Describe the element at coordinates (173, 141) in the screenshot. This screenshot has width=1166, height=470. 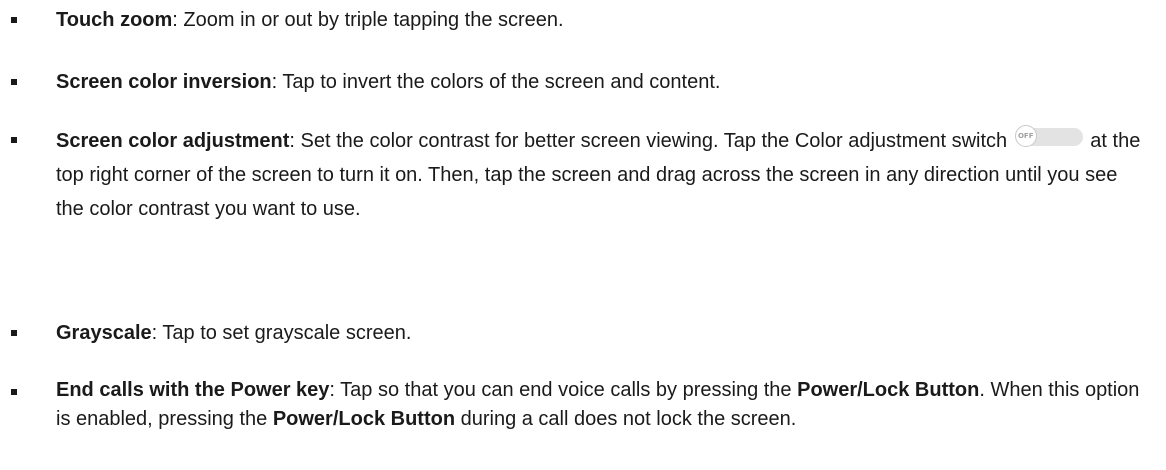
I see `item-term: Screen color adjustment` at that location.